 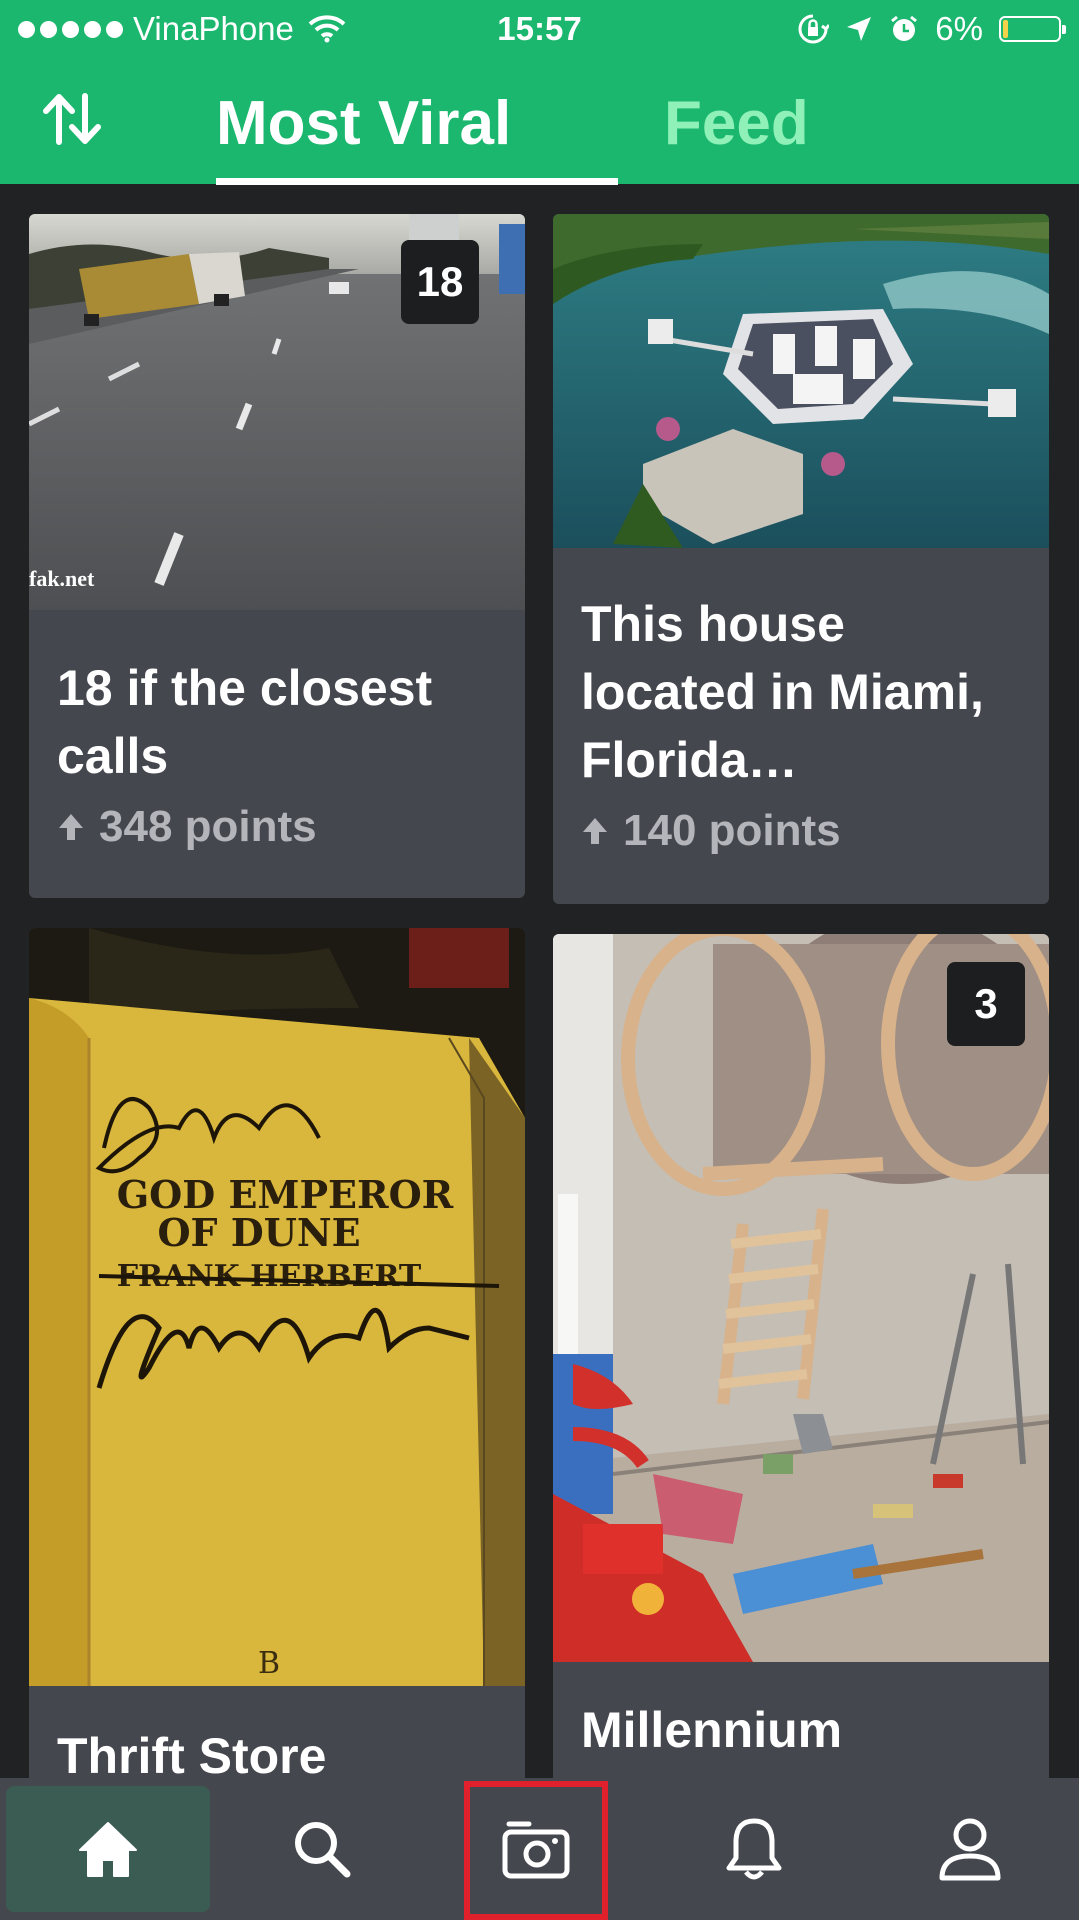 What do you see at coordinates (805, 1730) in the screenshot?
I see `post-title: Millennium` at bounding box center [805, 1730].